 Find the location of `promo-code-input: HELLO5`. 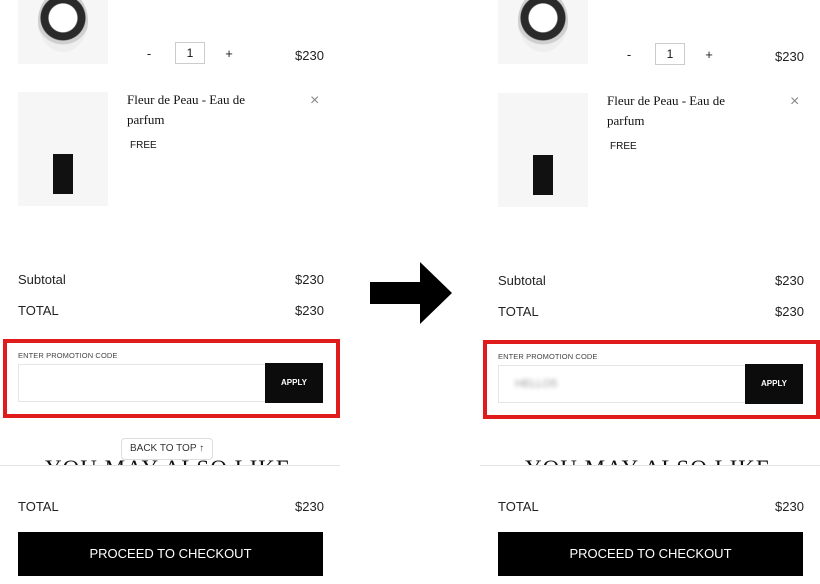

promo-code-input: HELLO5 is located at coordinates (622, 384).